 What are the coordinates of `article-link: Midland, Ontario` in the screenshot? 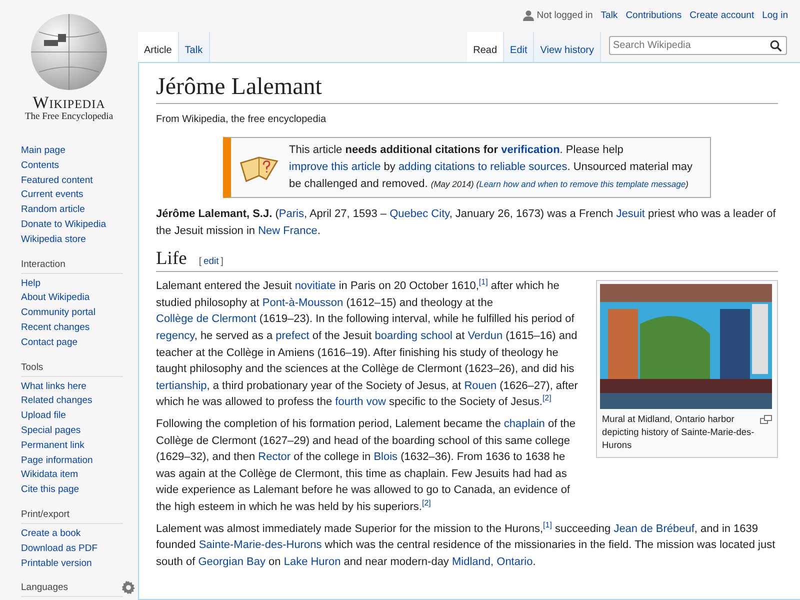 It's located at (492, 562).